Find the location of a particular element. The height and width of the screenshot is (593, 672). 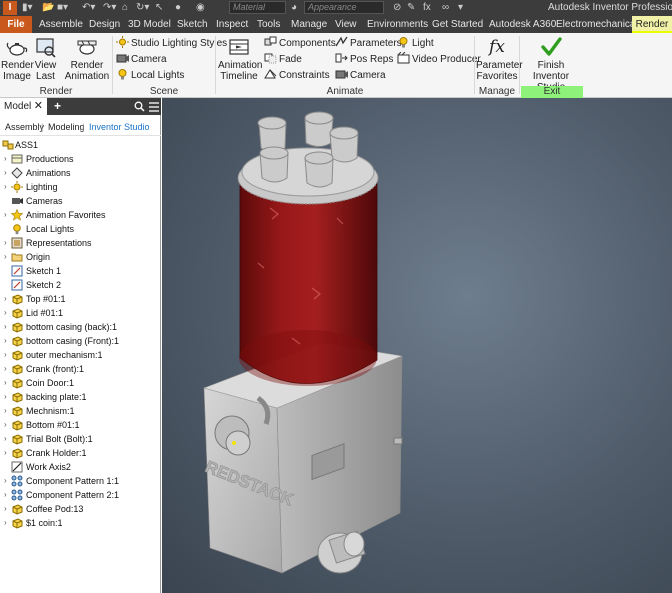

tab-3d-model: 3D Model is located at coordinates (149, 24).